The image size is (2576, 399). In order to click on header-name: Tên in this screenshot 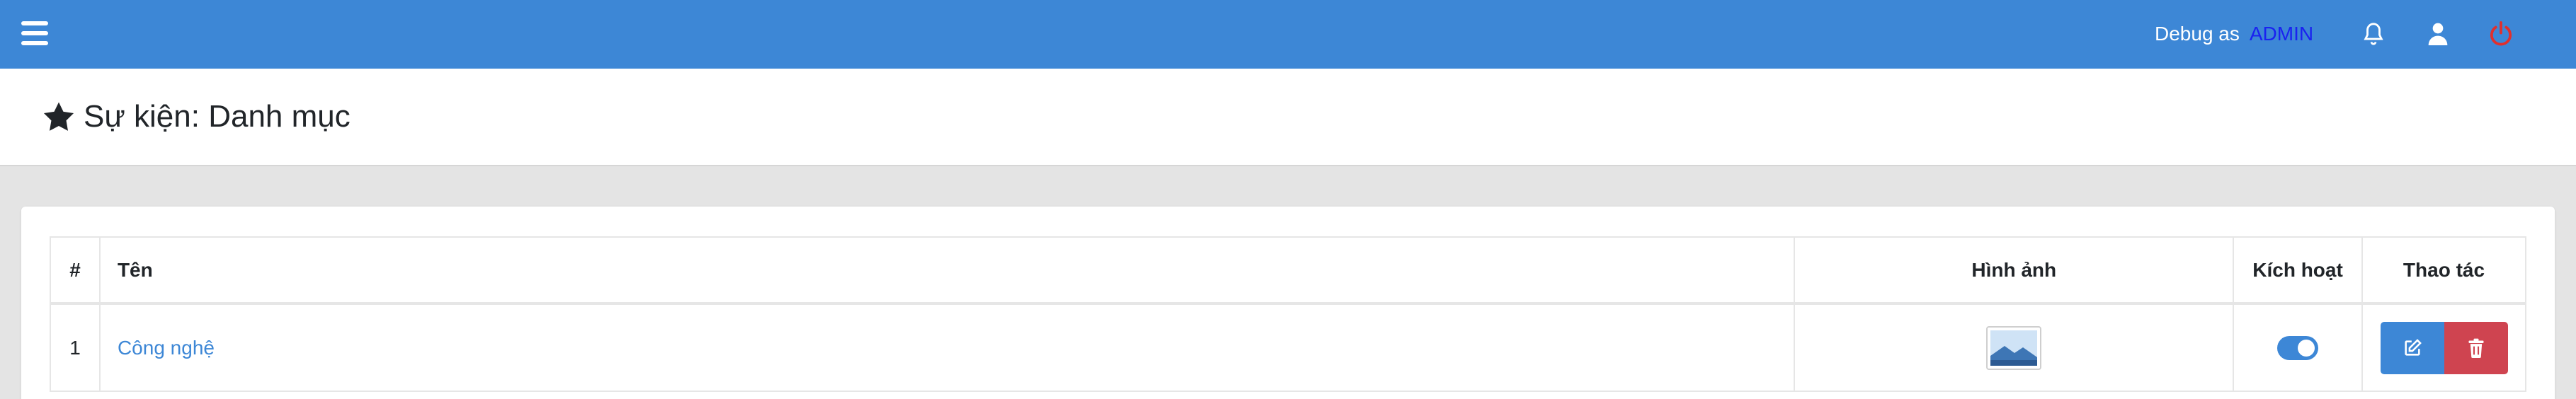, I will do `click(947, 270)`.